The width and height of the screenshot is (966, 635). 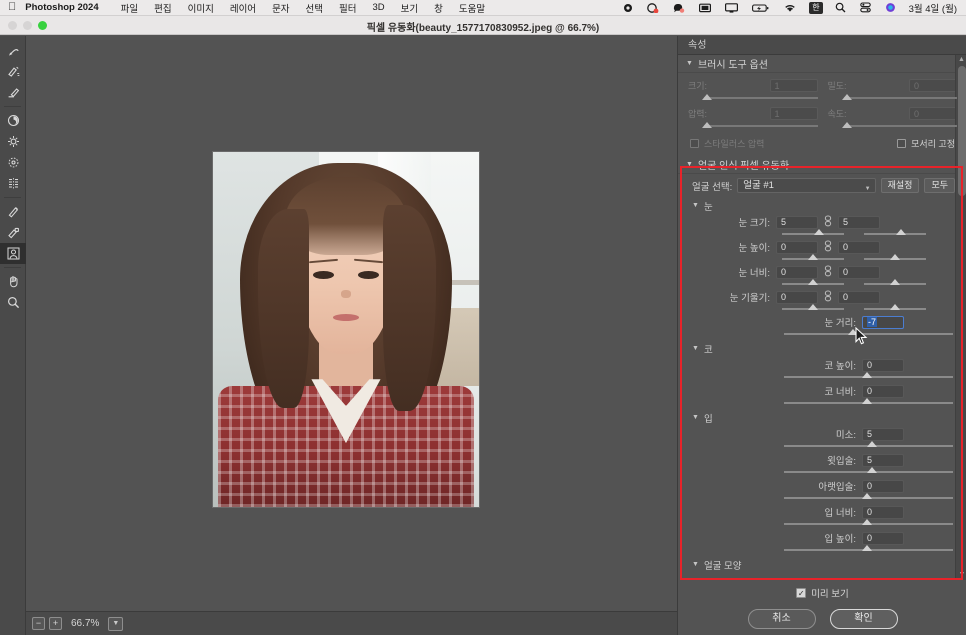 What do you see at coordinates (806, 185) in the screenshot?
I see `face-select-dropdown: 얼굴 #1 ▼` at bounding box center [806, 185].